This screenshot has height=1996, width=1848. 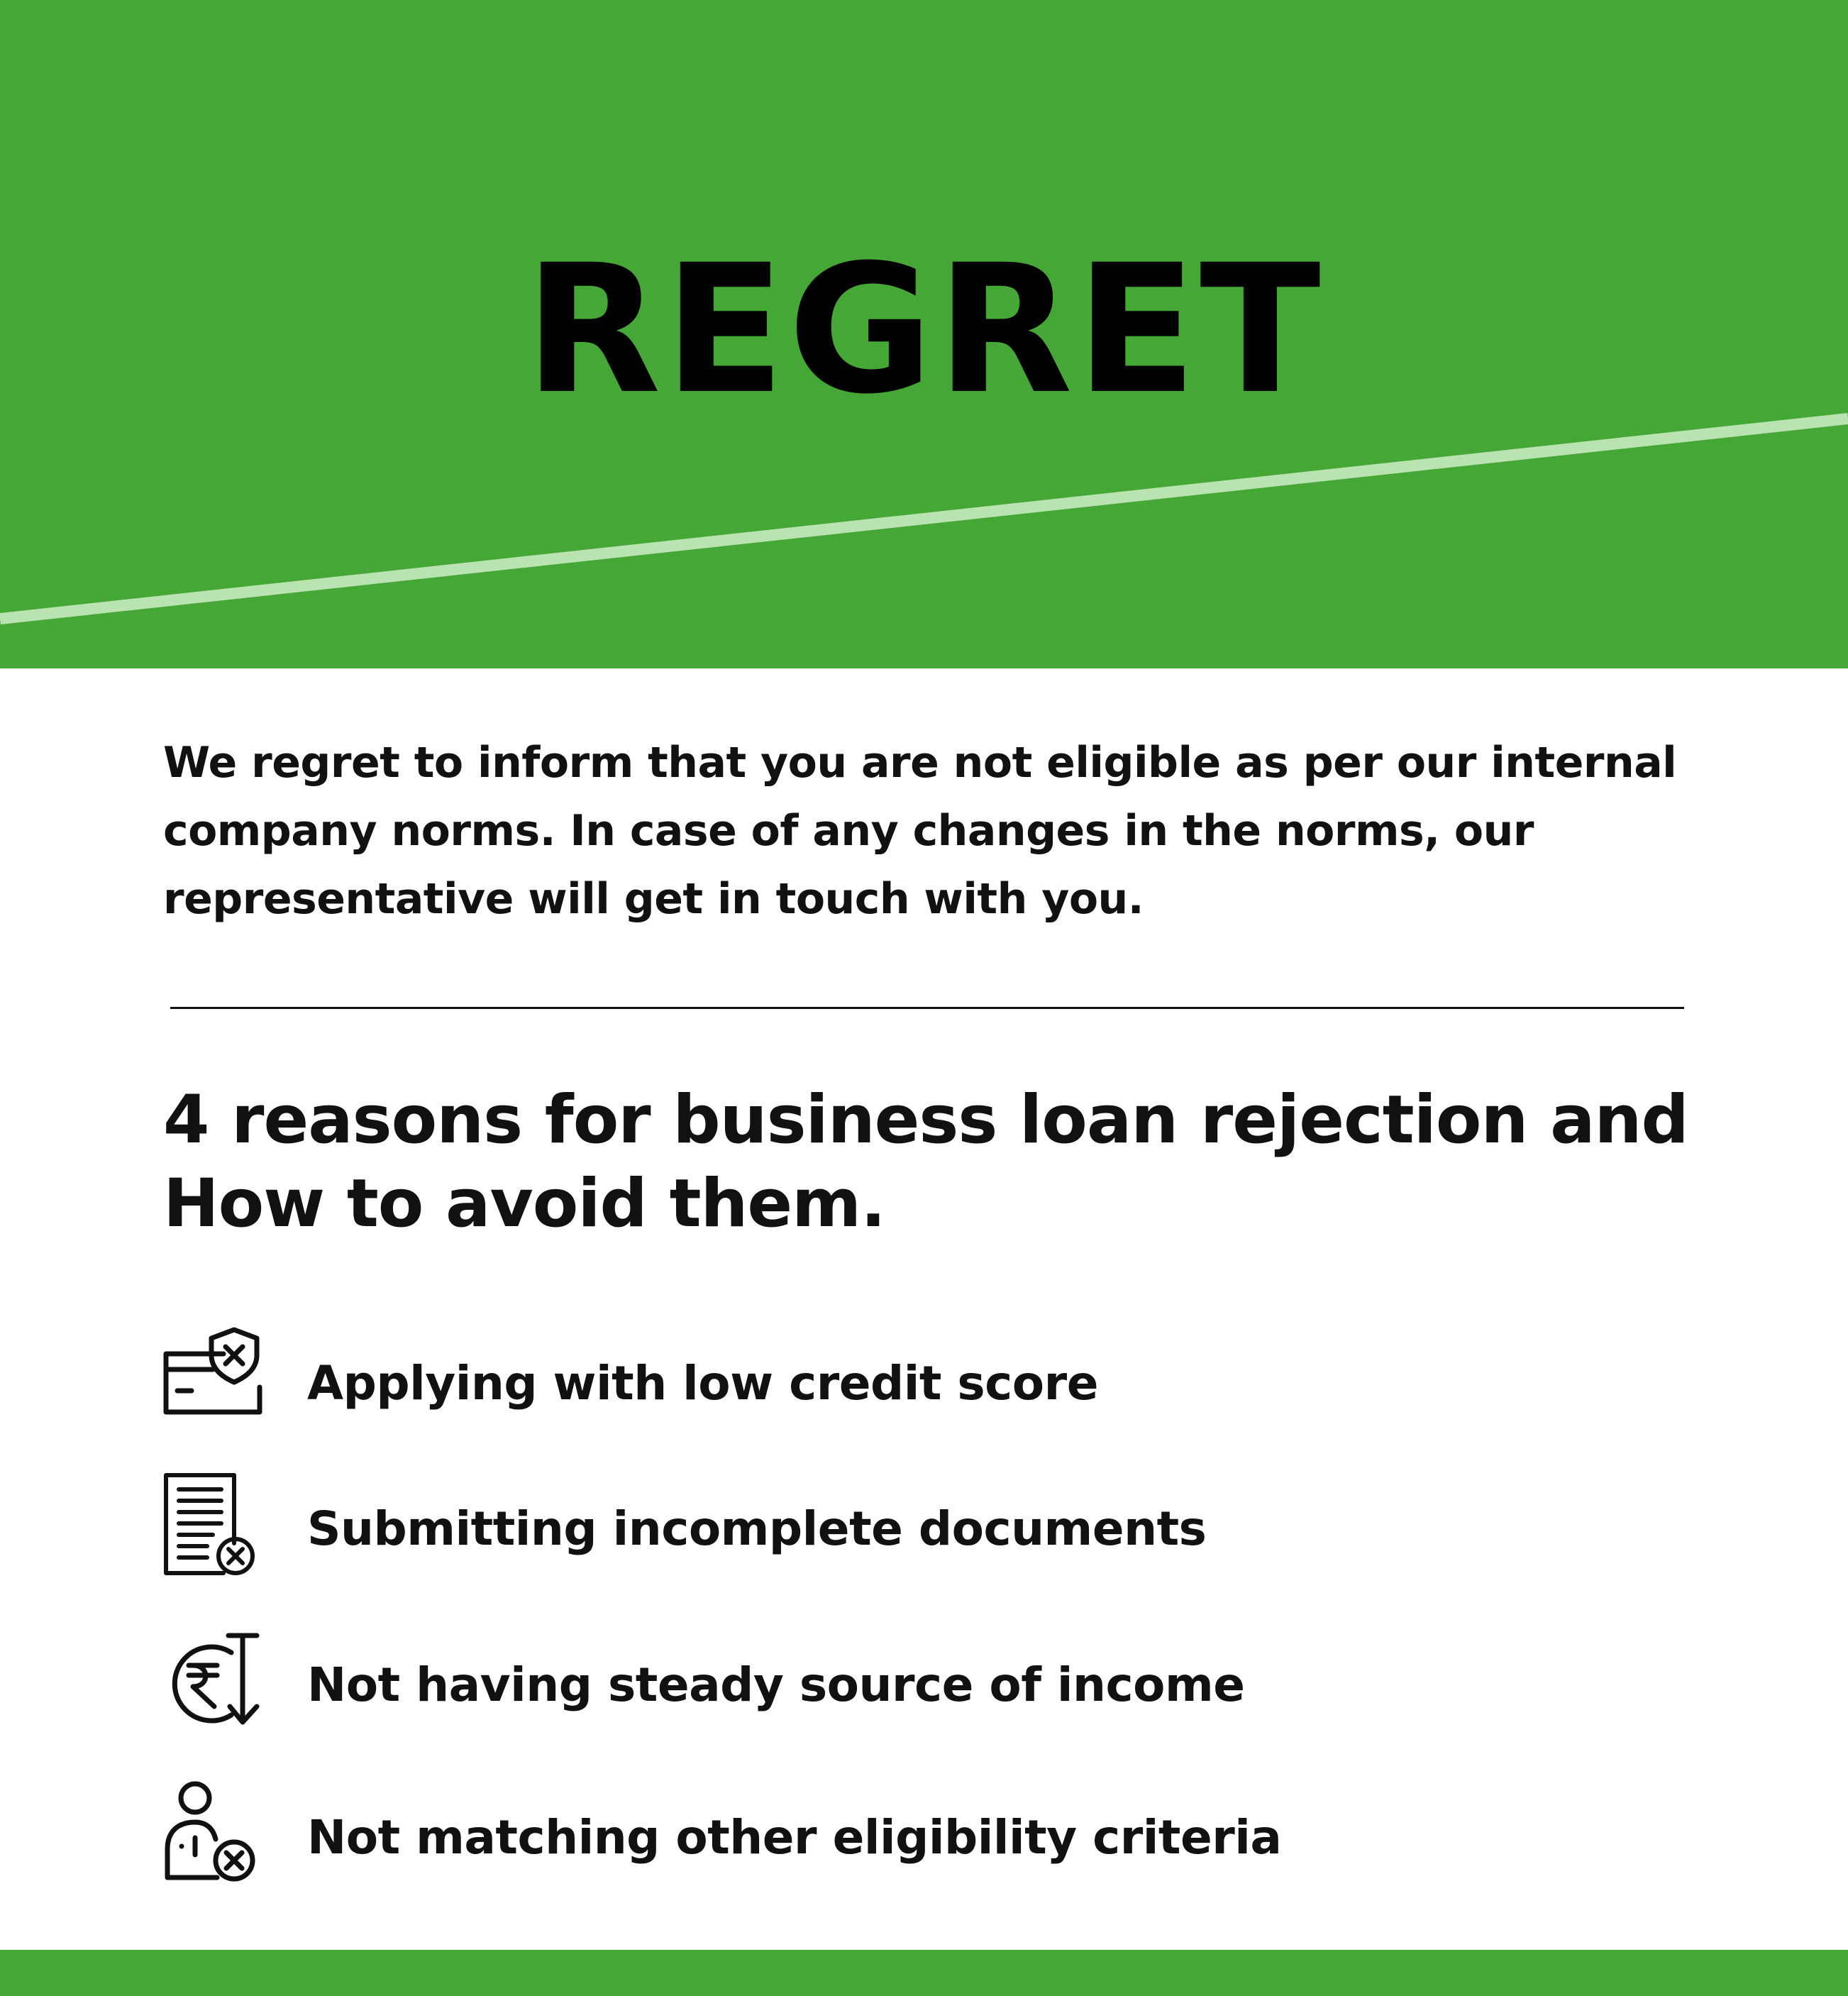 What do you see at coordinates (212, 1380) in the screenshot?
I see `credit-card-shield-x-icon` at bounding box center [212, 1380].